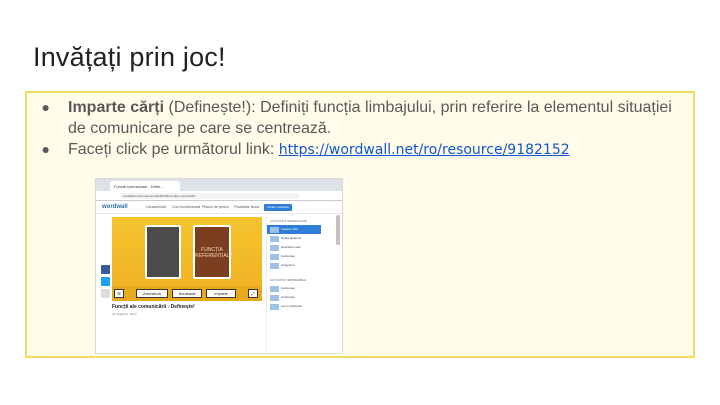 The height and width of the screenshot is (405, 720). Describe the element at coordinates (119, 293) in the screenshot. I see `menu-icon: ☰` at that location.